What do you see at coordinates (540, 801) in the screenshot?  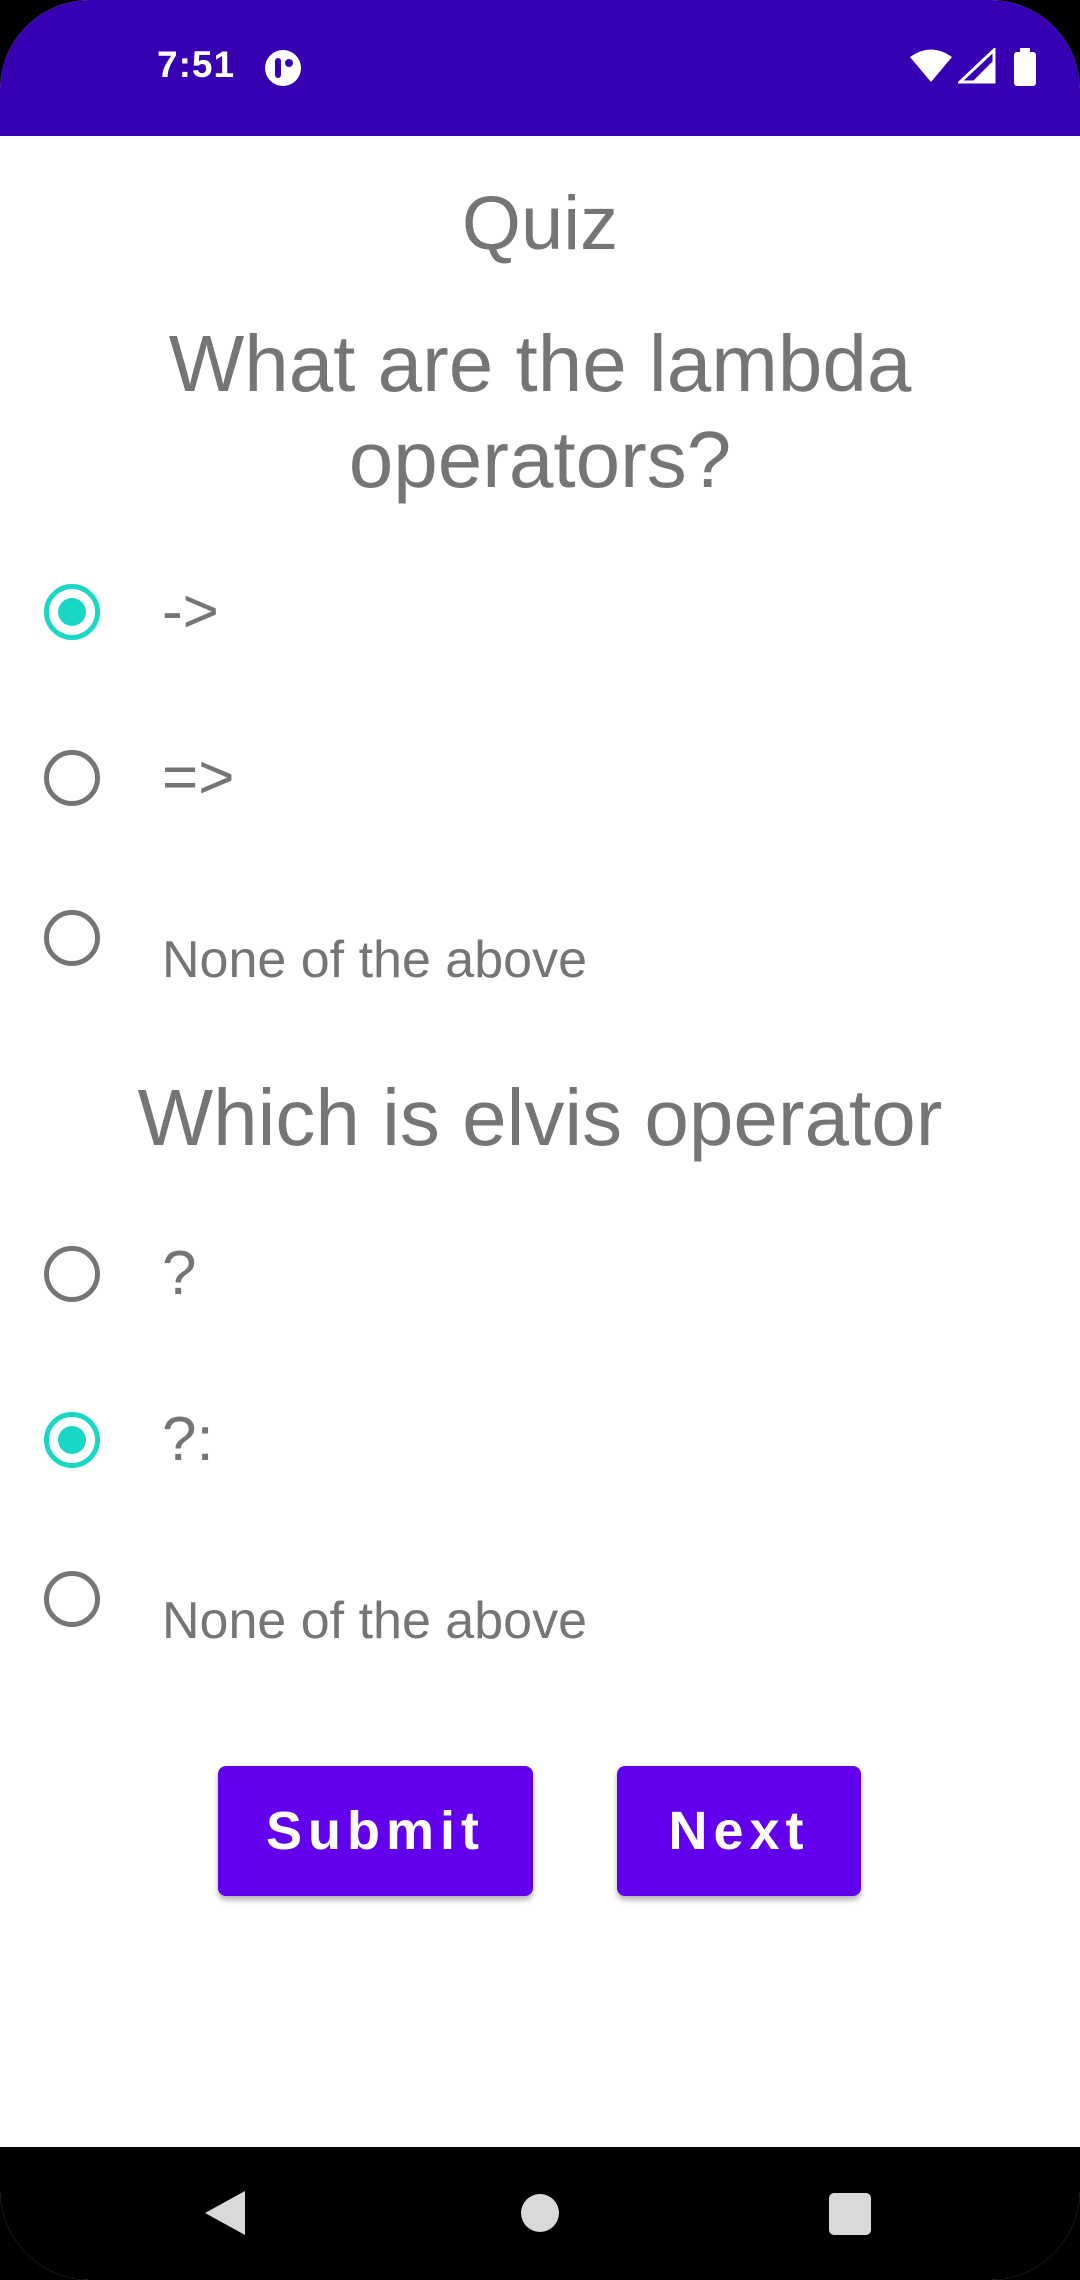 I see `q1-option-2: =>` at bounding box center [540, 801].